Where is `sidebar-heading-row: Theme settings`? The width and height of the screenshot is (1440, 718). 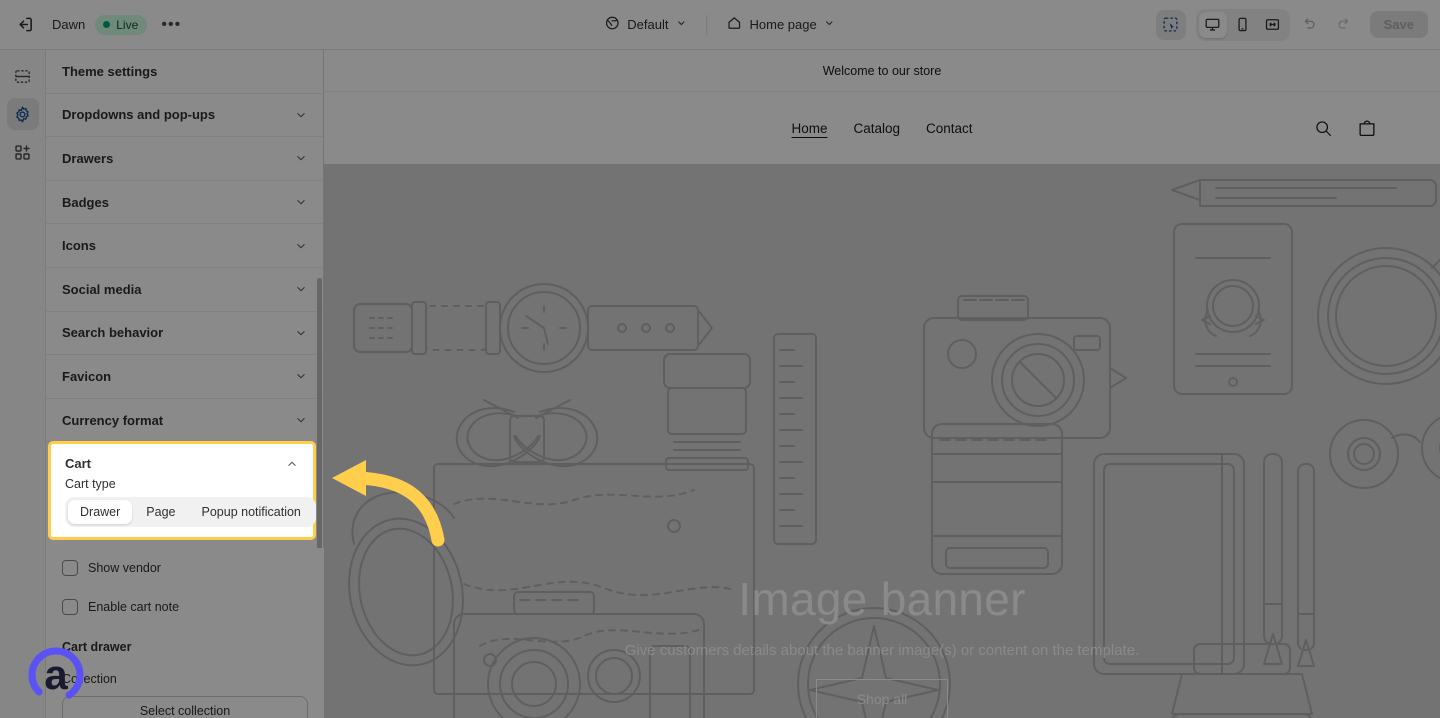
sidebar-heading-row: Theme settings is located at coordinates (184, 72).